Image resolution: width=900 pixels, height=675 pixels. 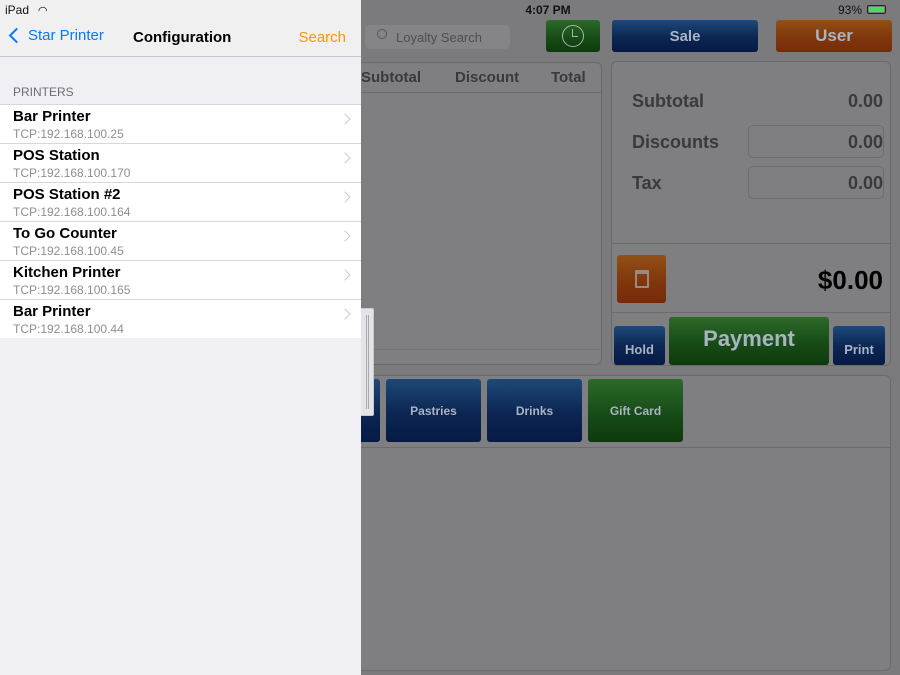 I want to click on loyalty-search-input: Loyalty Search, so click(x=437, y=37).